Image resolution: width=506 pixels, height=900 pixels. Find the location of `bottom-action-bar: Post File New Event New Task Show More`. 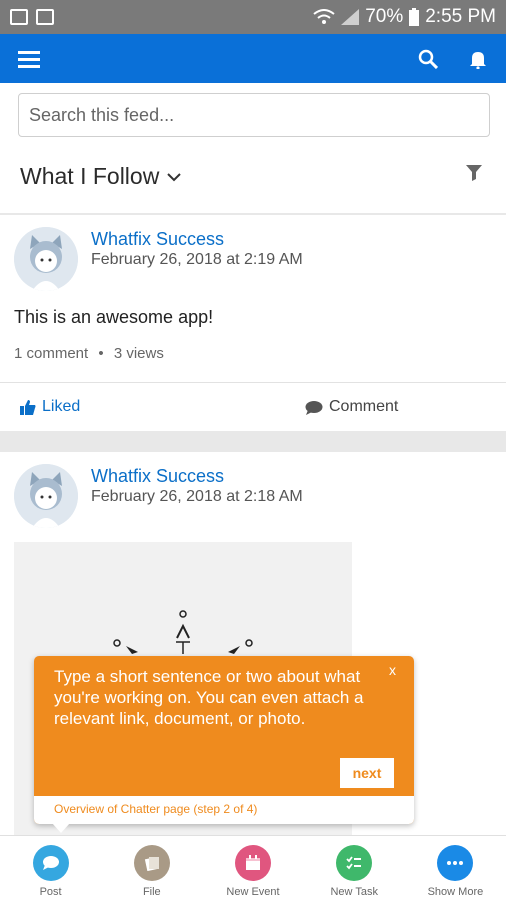

bottom-action-bar: Post File New Event New Task Show More is located at coordinates (253, 867).